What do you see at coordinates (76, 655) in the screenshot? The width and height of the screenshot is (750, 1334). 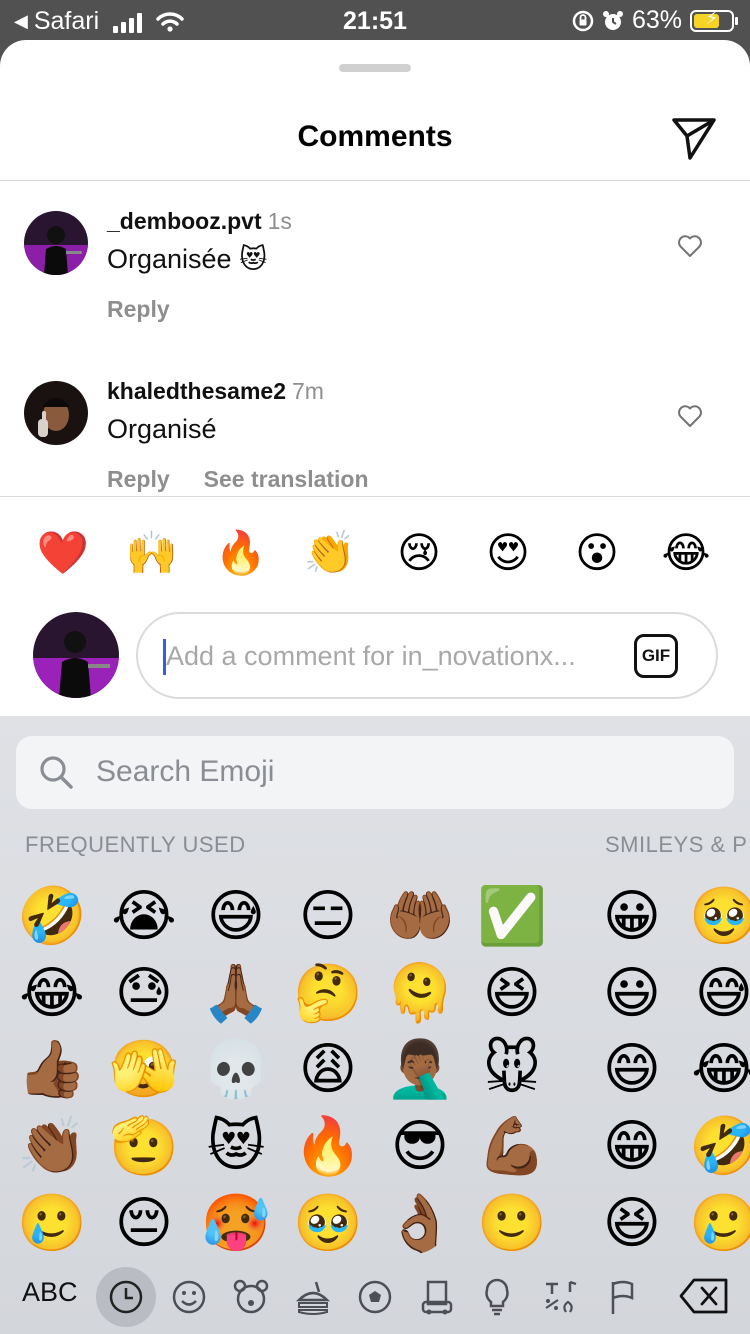 I see `own-avatar` at bounding box center [76, 655].